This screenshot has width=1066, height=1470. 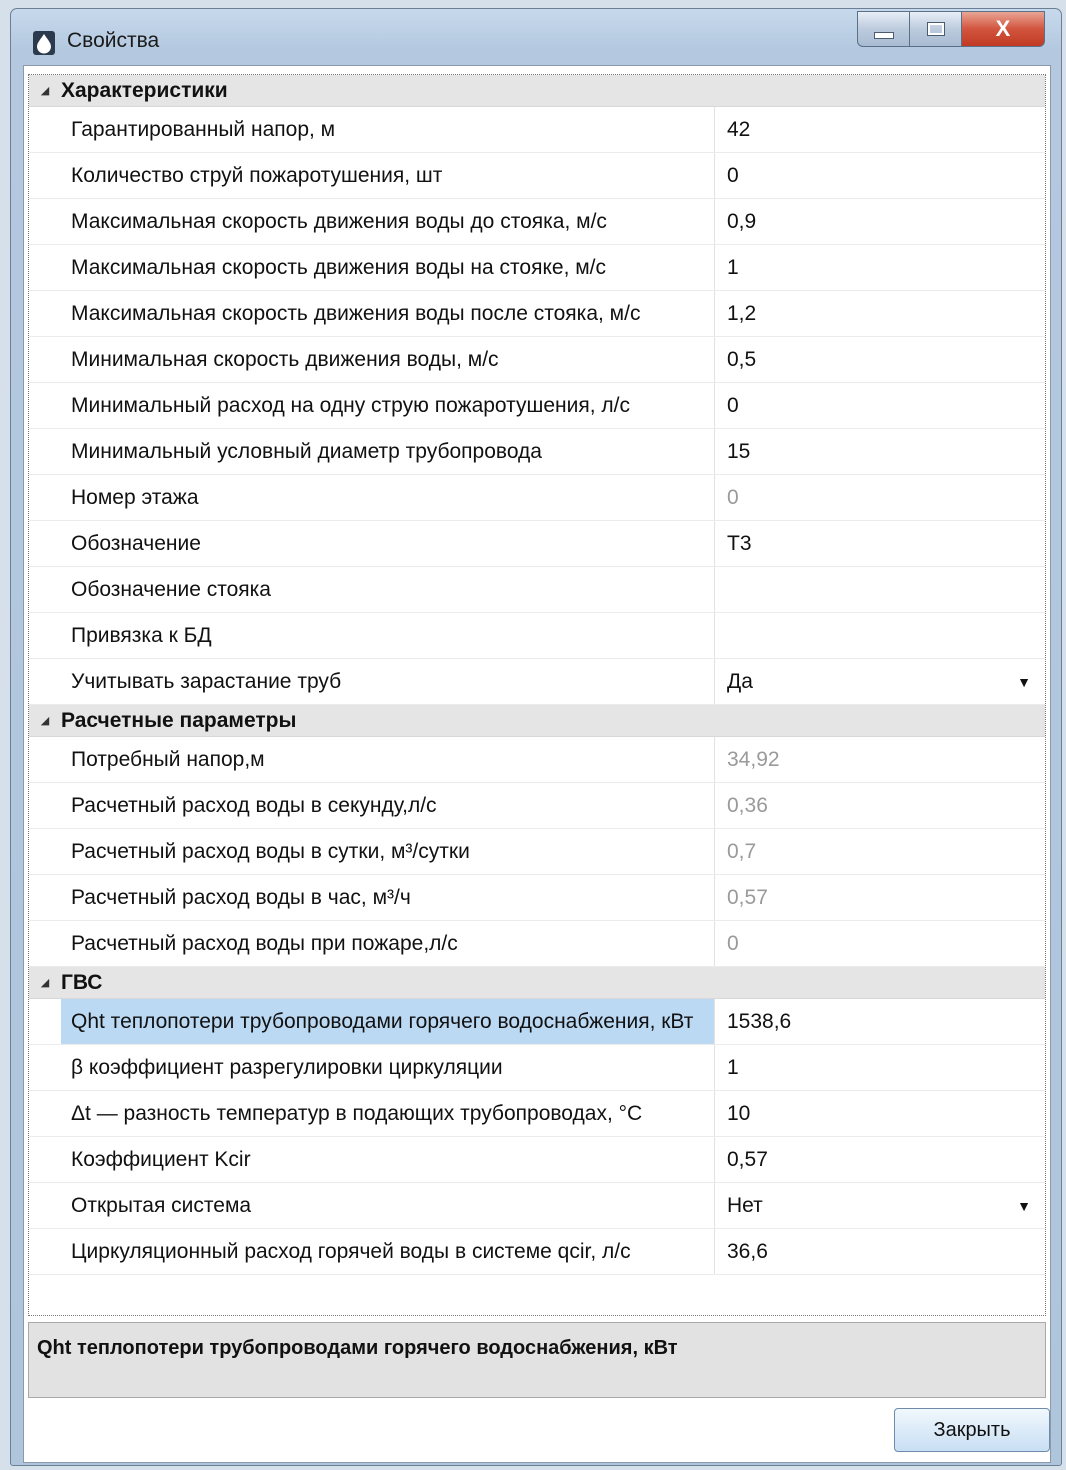 I want to click on property-name: Коэффициент Kcir, so click(x=388, y=1159).